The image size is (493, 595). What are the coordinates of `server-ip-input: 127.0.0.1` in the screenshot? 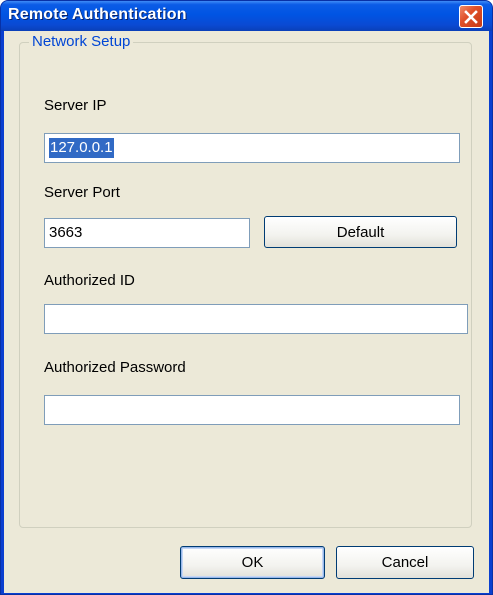 It's located at (252, 148).